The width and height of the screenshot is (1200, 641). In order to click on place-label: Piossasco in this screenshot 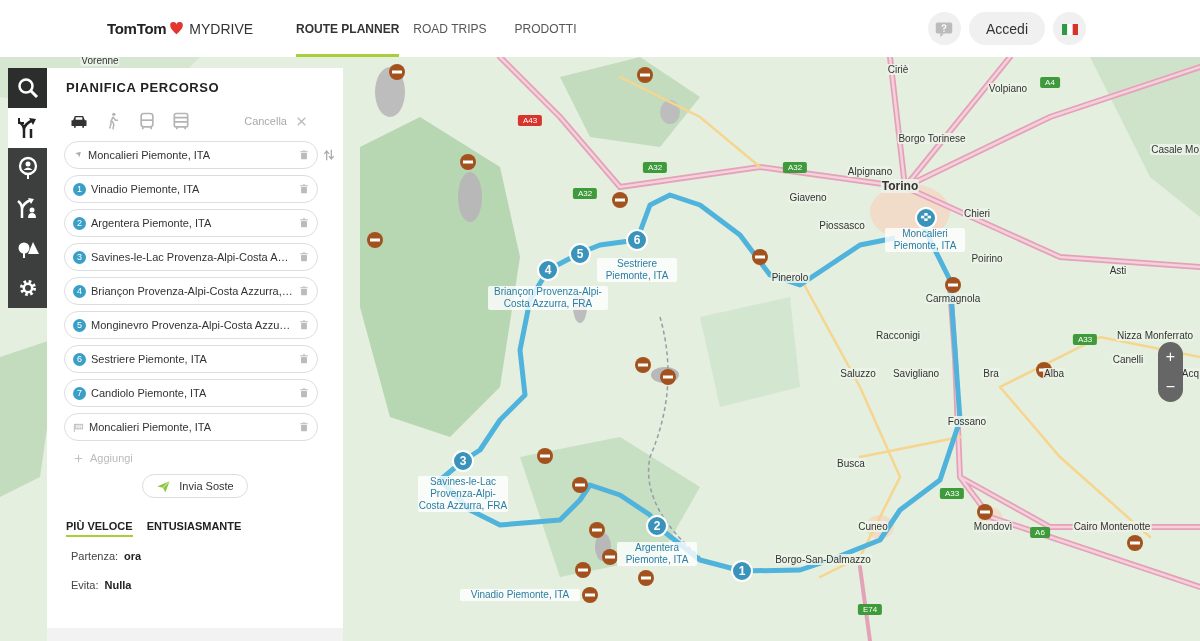, I will do `click(842, 225)`.